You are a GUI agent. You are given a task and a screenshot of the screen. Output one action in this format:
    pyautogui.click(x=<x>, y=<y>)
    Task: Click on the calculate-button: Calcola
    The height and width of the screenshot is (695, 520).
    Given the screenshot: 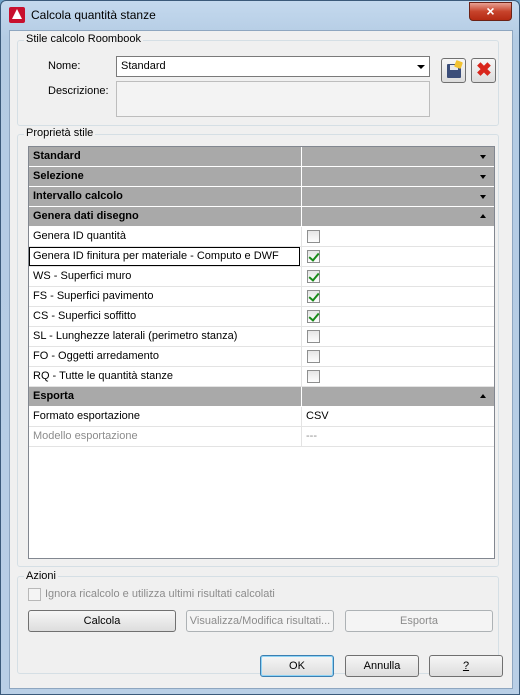 What is the action you would take?
    pyautogui.click(x=102, y=621)
    